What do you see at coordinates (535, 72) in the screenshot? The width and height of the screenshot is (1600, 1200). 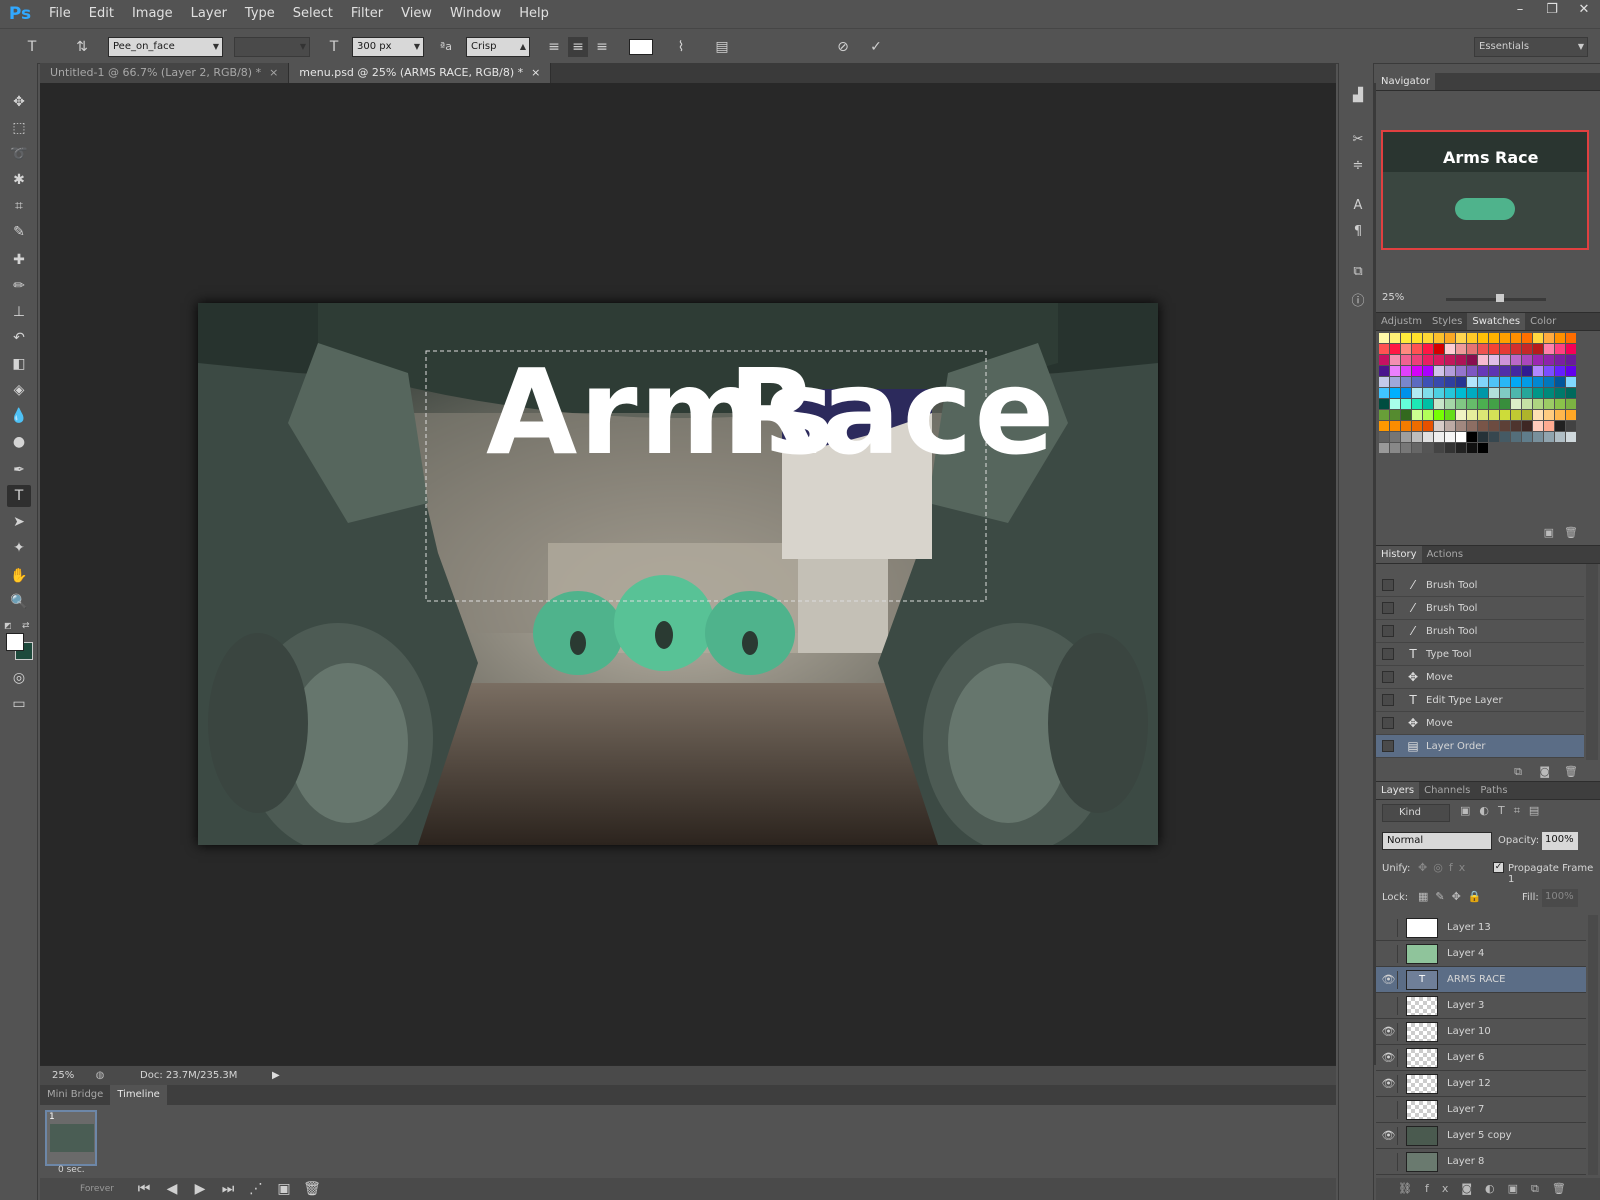 I see `close-icon: ×` at bounding box center [535, 72].